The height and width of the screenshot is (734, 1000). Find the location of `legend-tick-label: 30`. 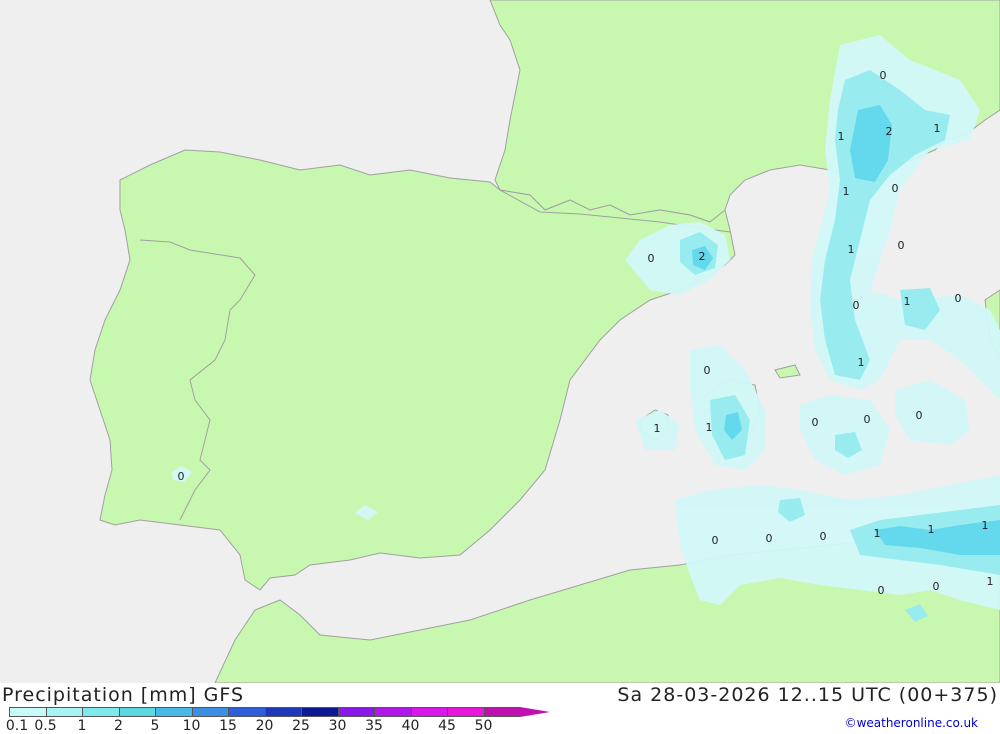

legend-tick-label: 30 is located at coordinates (337, 726).